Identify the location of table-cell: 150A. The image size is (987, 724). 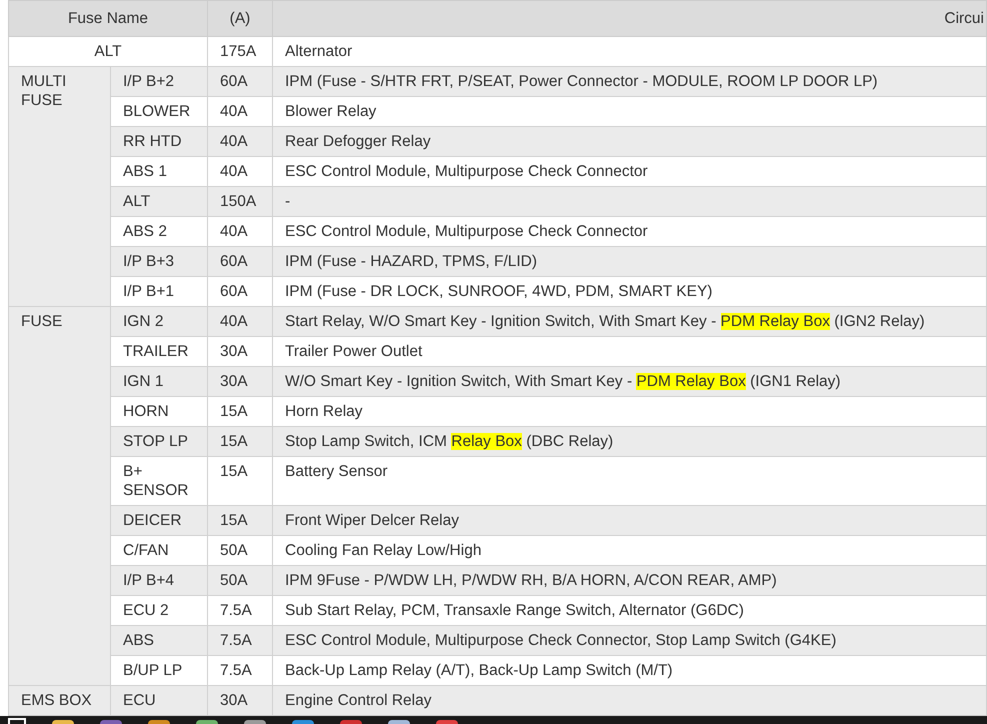
(240, 201).